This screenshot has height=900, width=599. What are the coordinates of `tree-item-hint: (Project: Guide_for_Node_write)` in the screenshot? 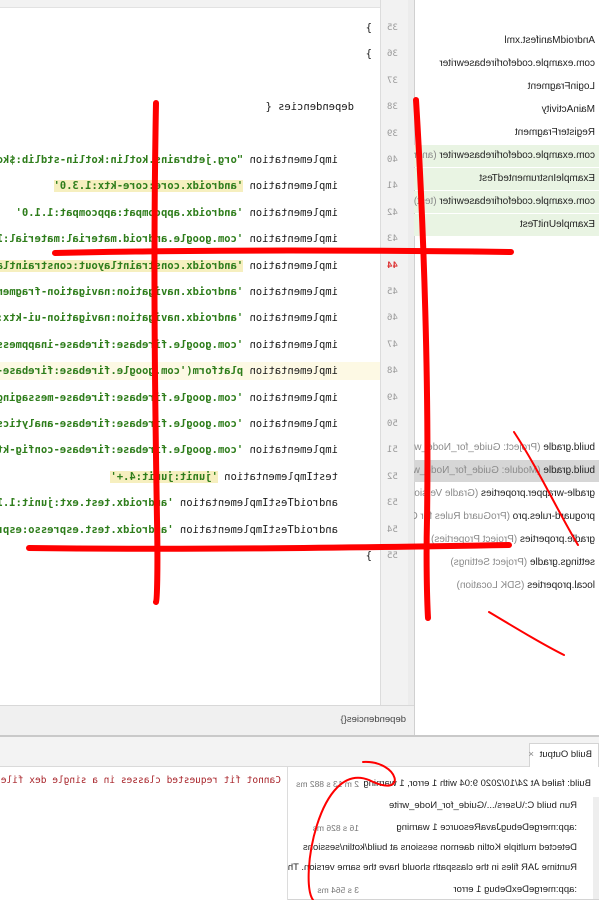 It's located at (477, 447).